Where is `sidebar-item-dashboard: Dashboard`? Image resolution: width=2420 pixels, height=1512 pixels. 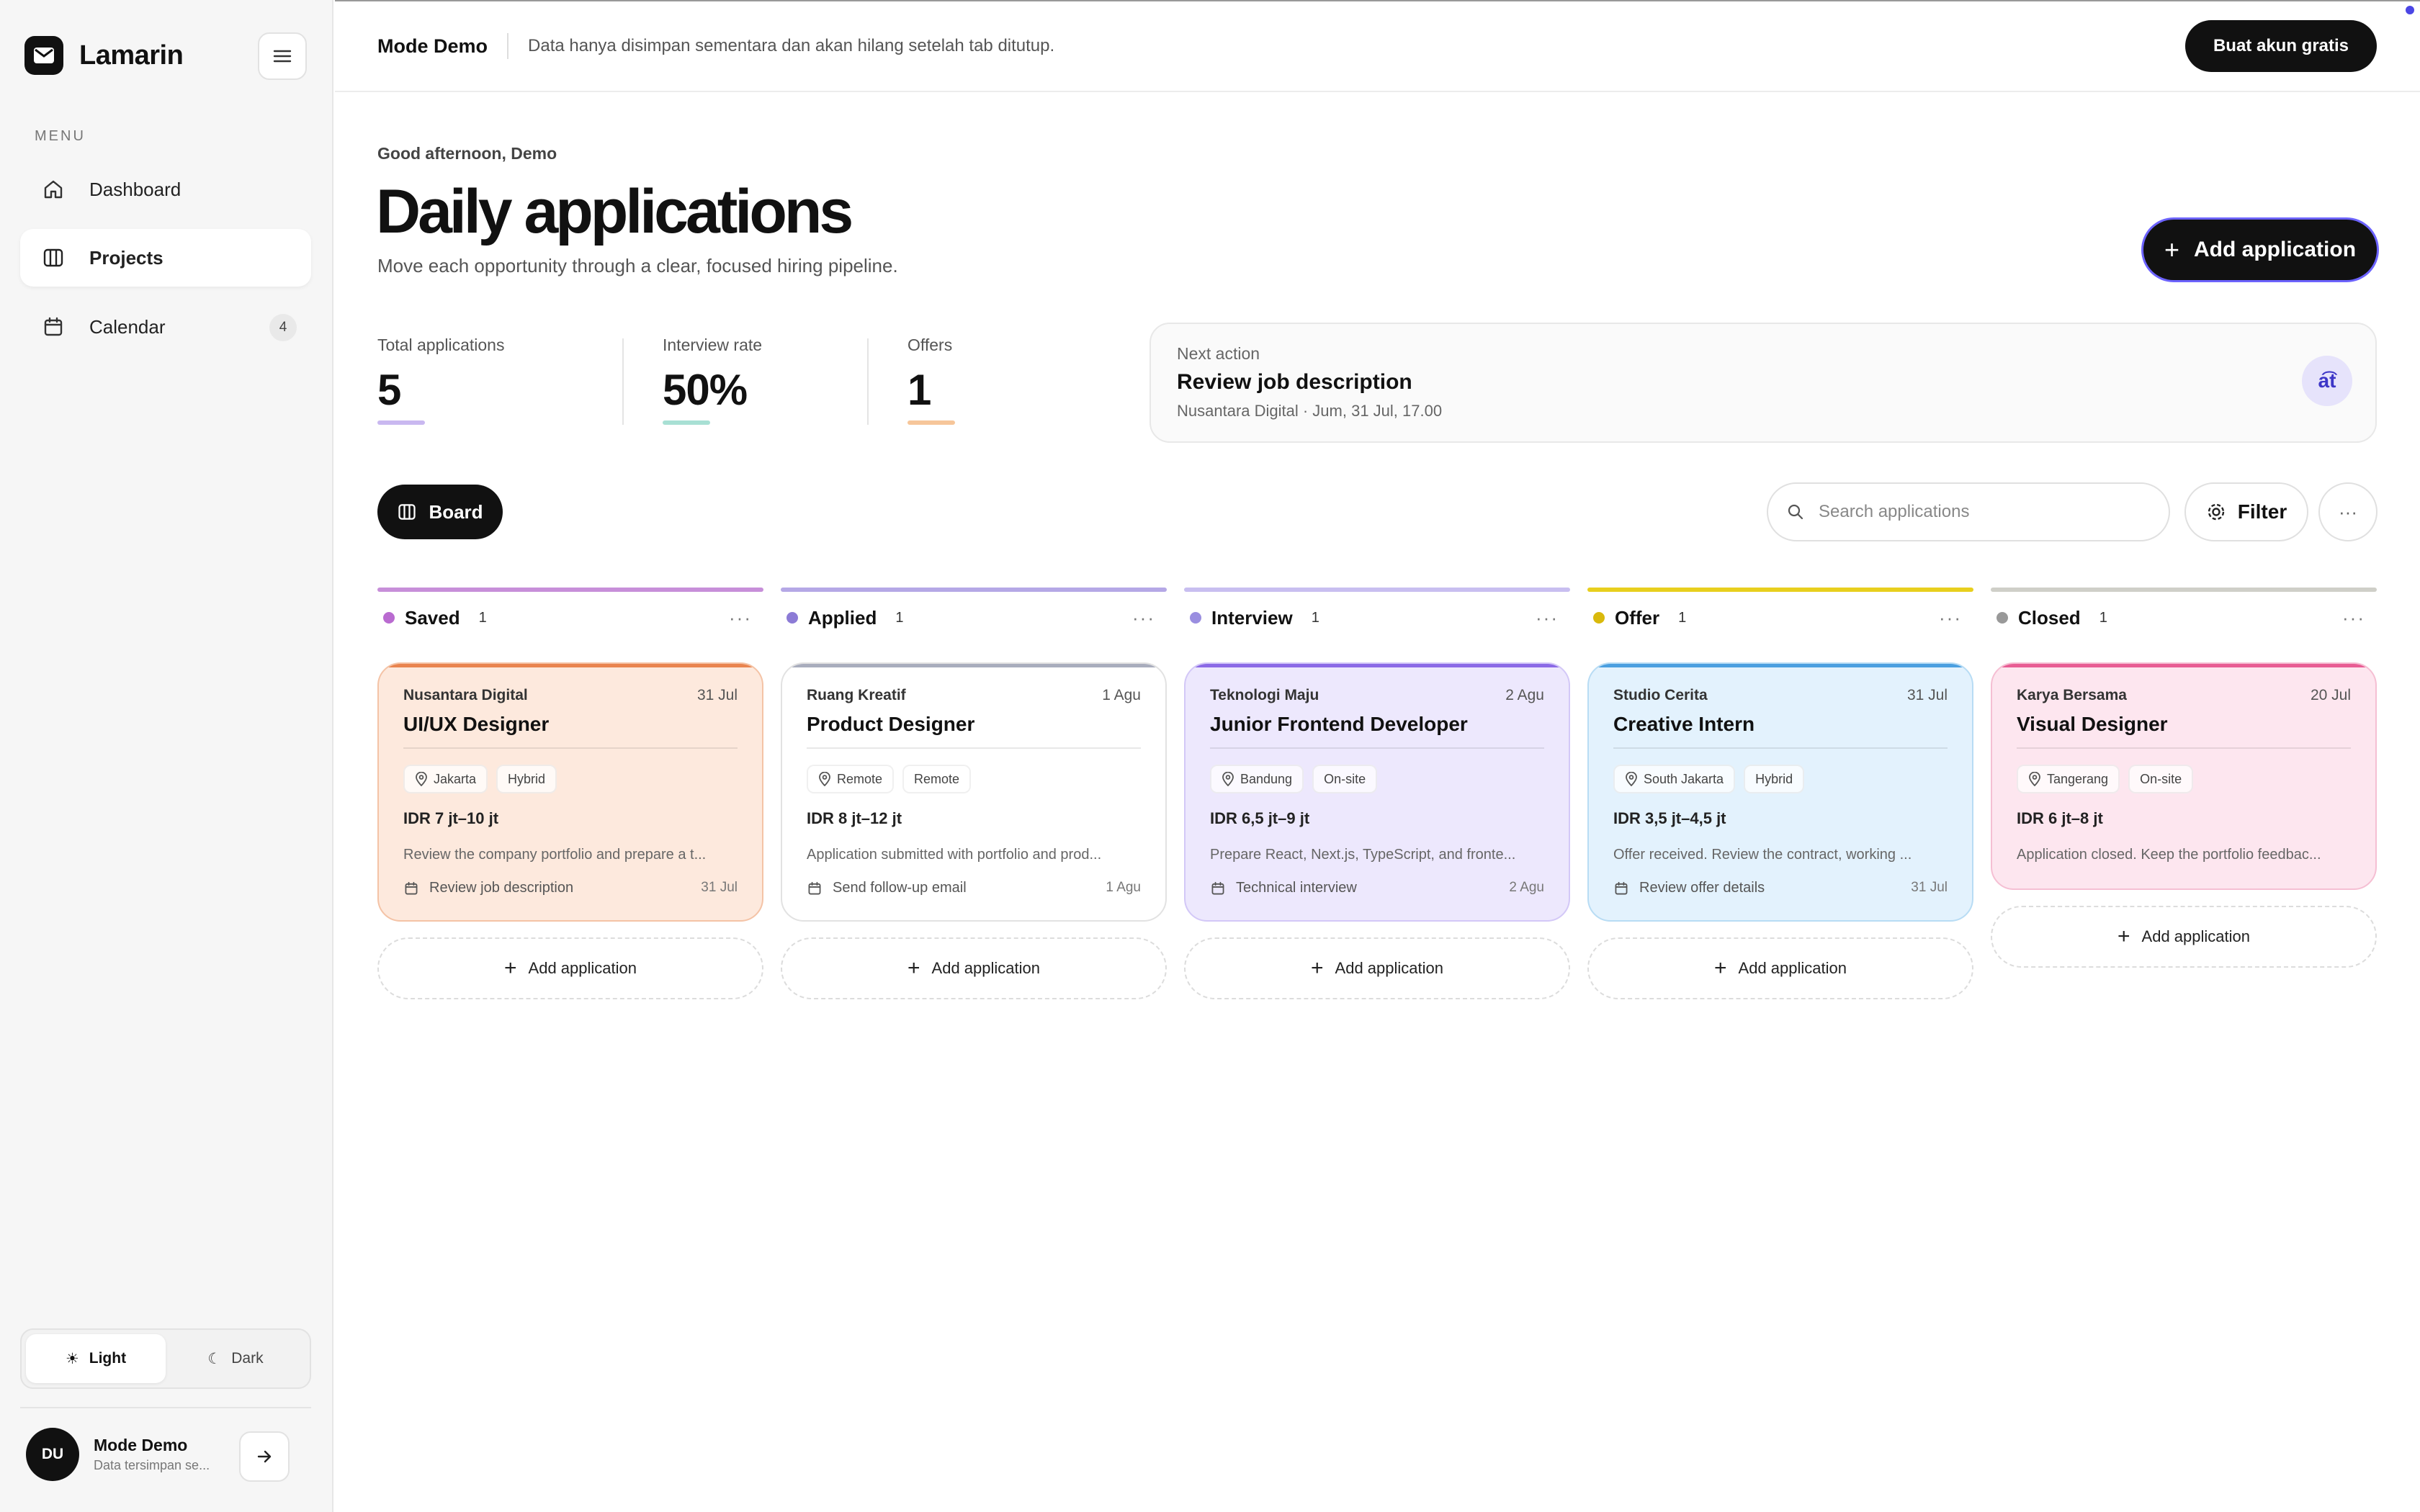 sidebar-item-dashboard: Dashboard is located at coordinates (165, 189).